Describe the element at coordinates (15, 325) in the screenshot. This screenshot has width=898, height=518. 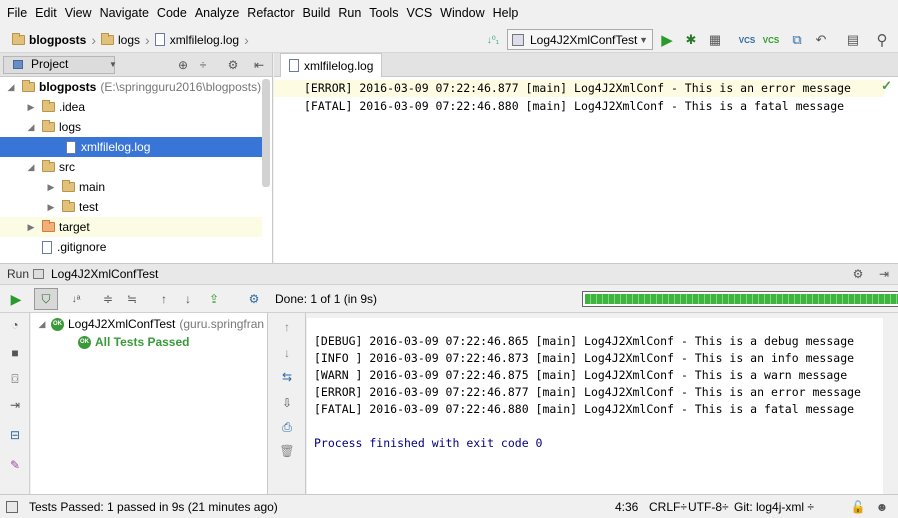
I see `pin-icon: ◔` at that location.